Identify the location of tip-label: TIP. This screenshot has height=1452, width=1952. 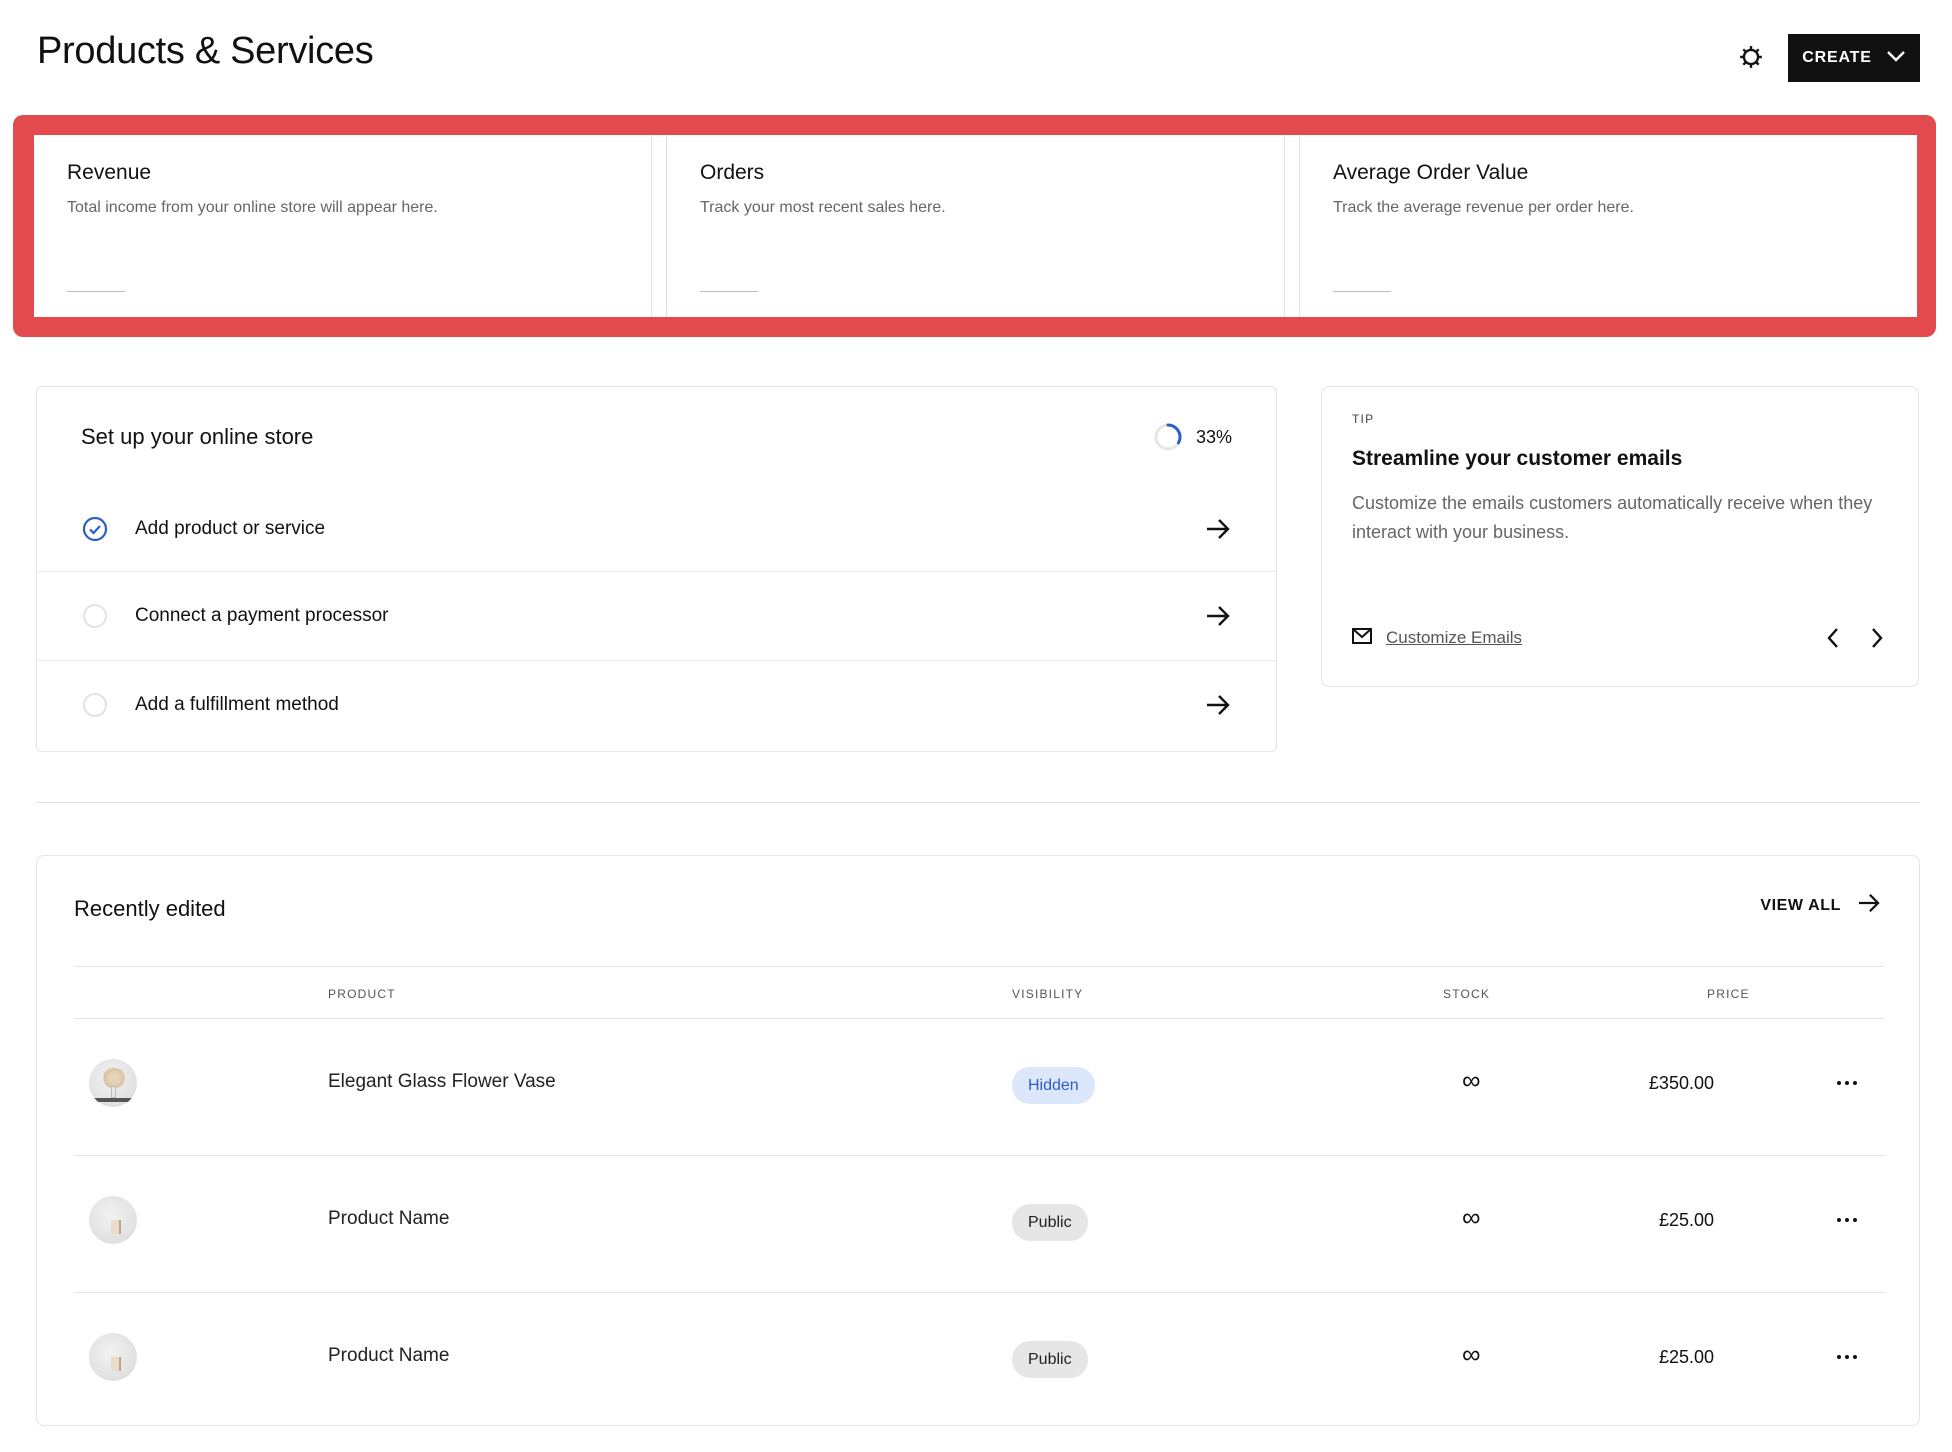
(1363, 419).